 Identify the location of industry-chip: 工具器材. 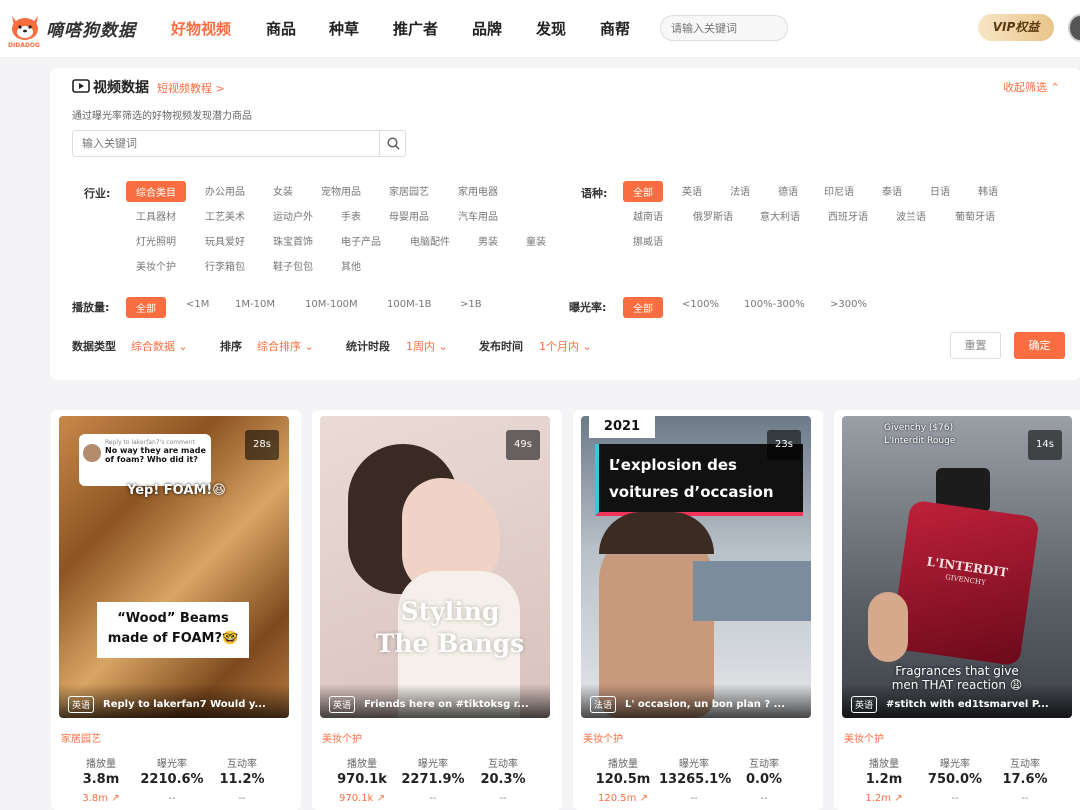
(156, 215).